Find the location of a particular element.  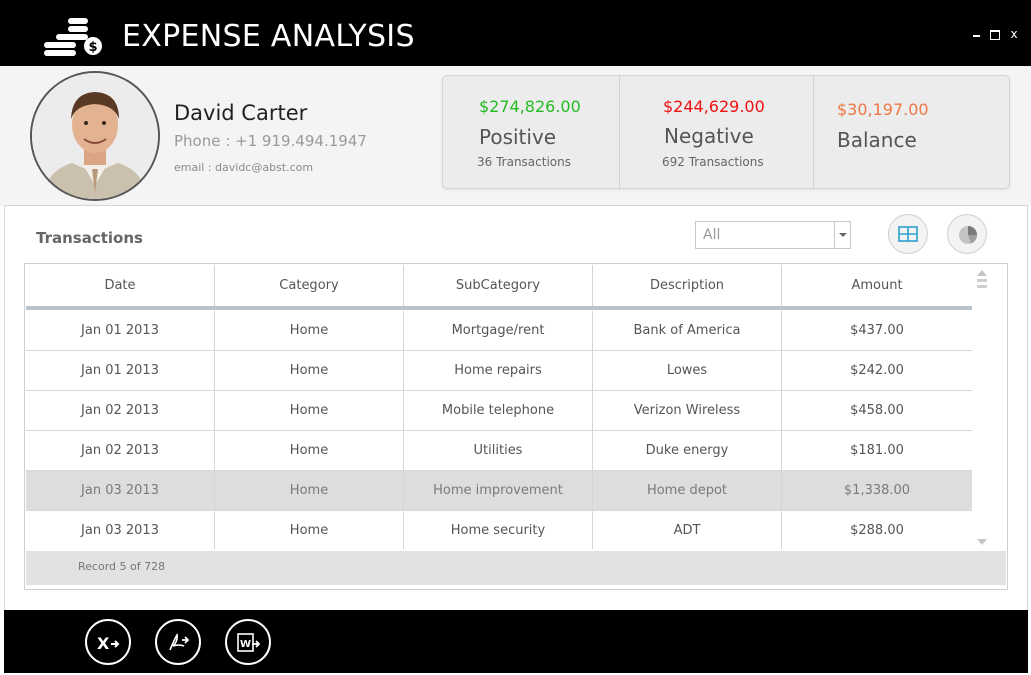

cell-subcategory: Mobile telephone is located at coordinates (498, 410).